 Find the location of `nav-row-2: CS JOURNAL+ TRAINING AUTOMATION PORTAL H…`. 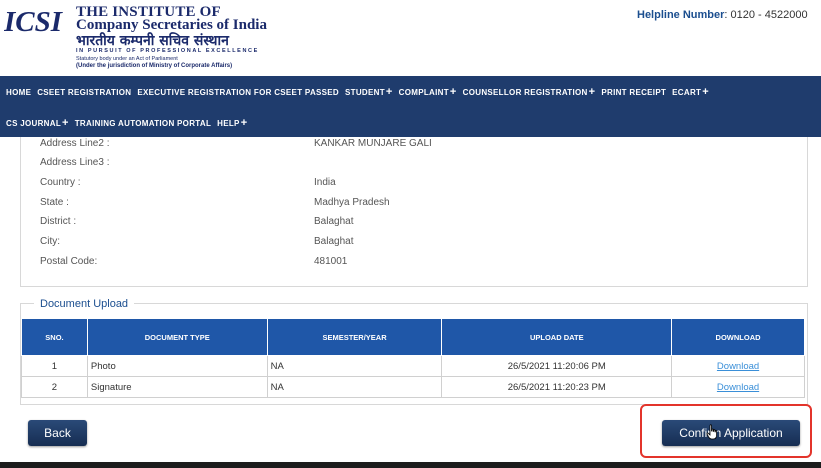

nav-row-2: CS JOURNAL+ TRAINING AUTOMATION PORTAL H… is located at coordinates (129, 123).